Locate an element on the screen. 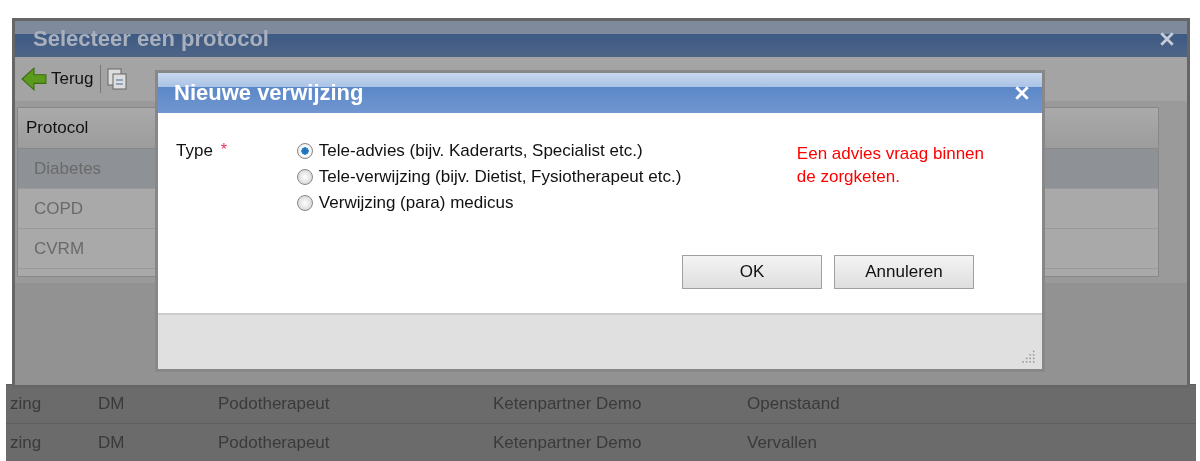 This screenshot has height=461, width=1200. document-icon is located at coordinates (116, 79).